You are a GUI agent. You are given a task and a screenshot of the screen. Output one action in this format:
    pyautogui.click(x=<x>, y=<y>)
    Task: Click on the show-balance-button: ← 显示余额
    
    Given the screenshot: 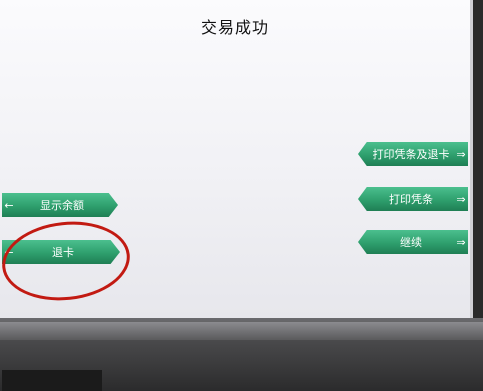 What is the action you would take?
    pyautogui.click(x=60, y=205)
    